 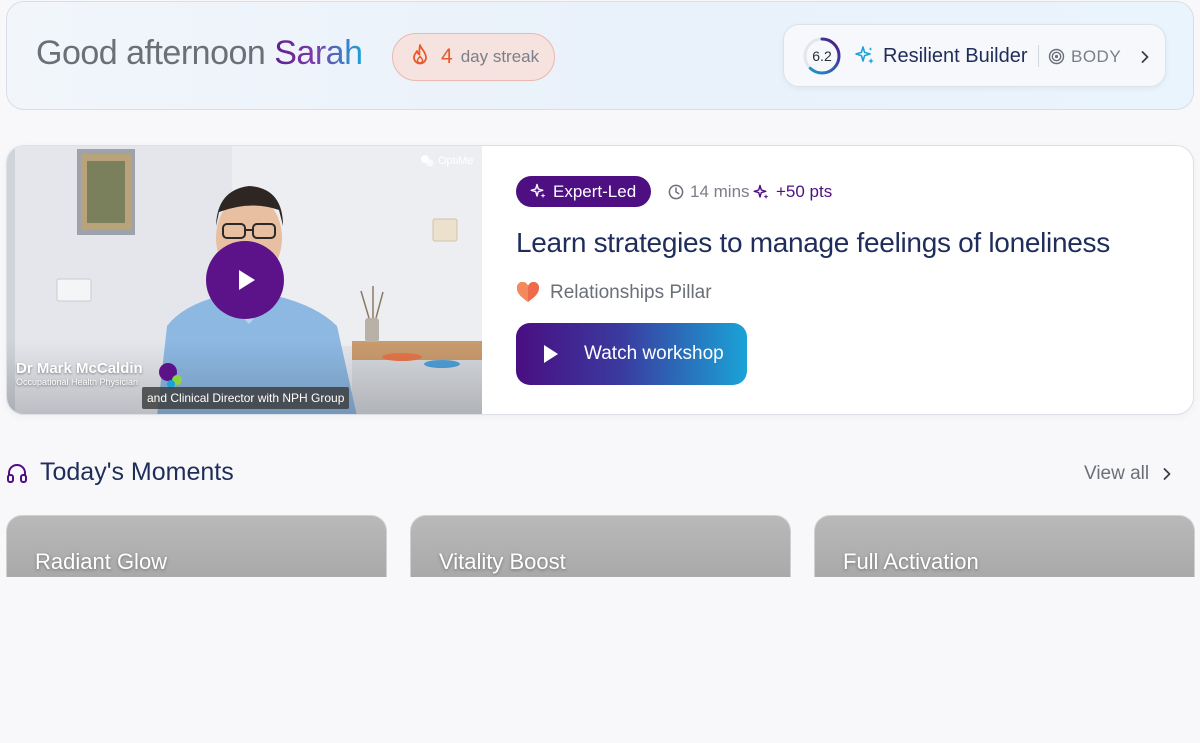 I want to click on expert-led-badge: Expert-Led, so click(x=584, y=191).